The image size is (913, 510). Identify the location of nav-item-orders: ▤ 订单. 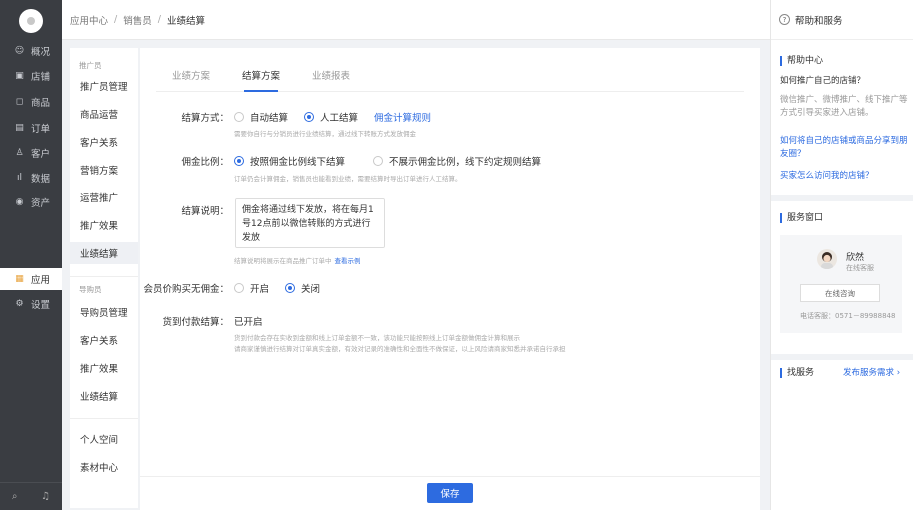
(31, 128).